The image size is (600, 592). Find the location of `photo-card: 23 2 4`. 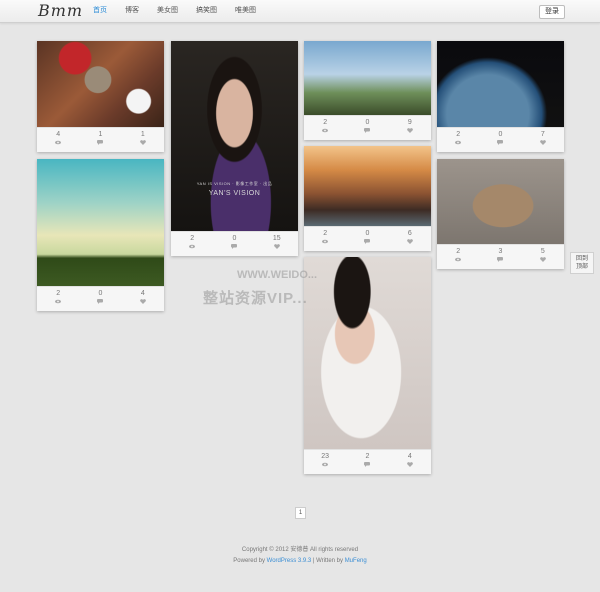

photo-card: 23 2 4 is located at coordinates (367, 365).